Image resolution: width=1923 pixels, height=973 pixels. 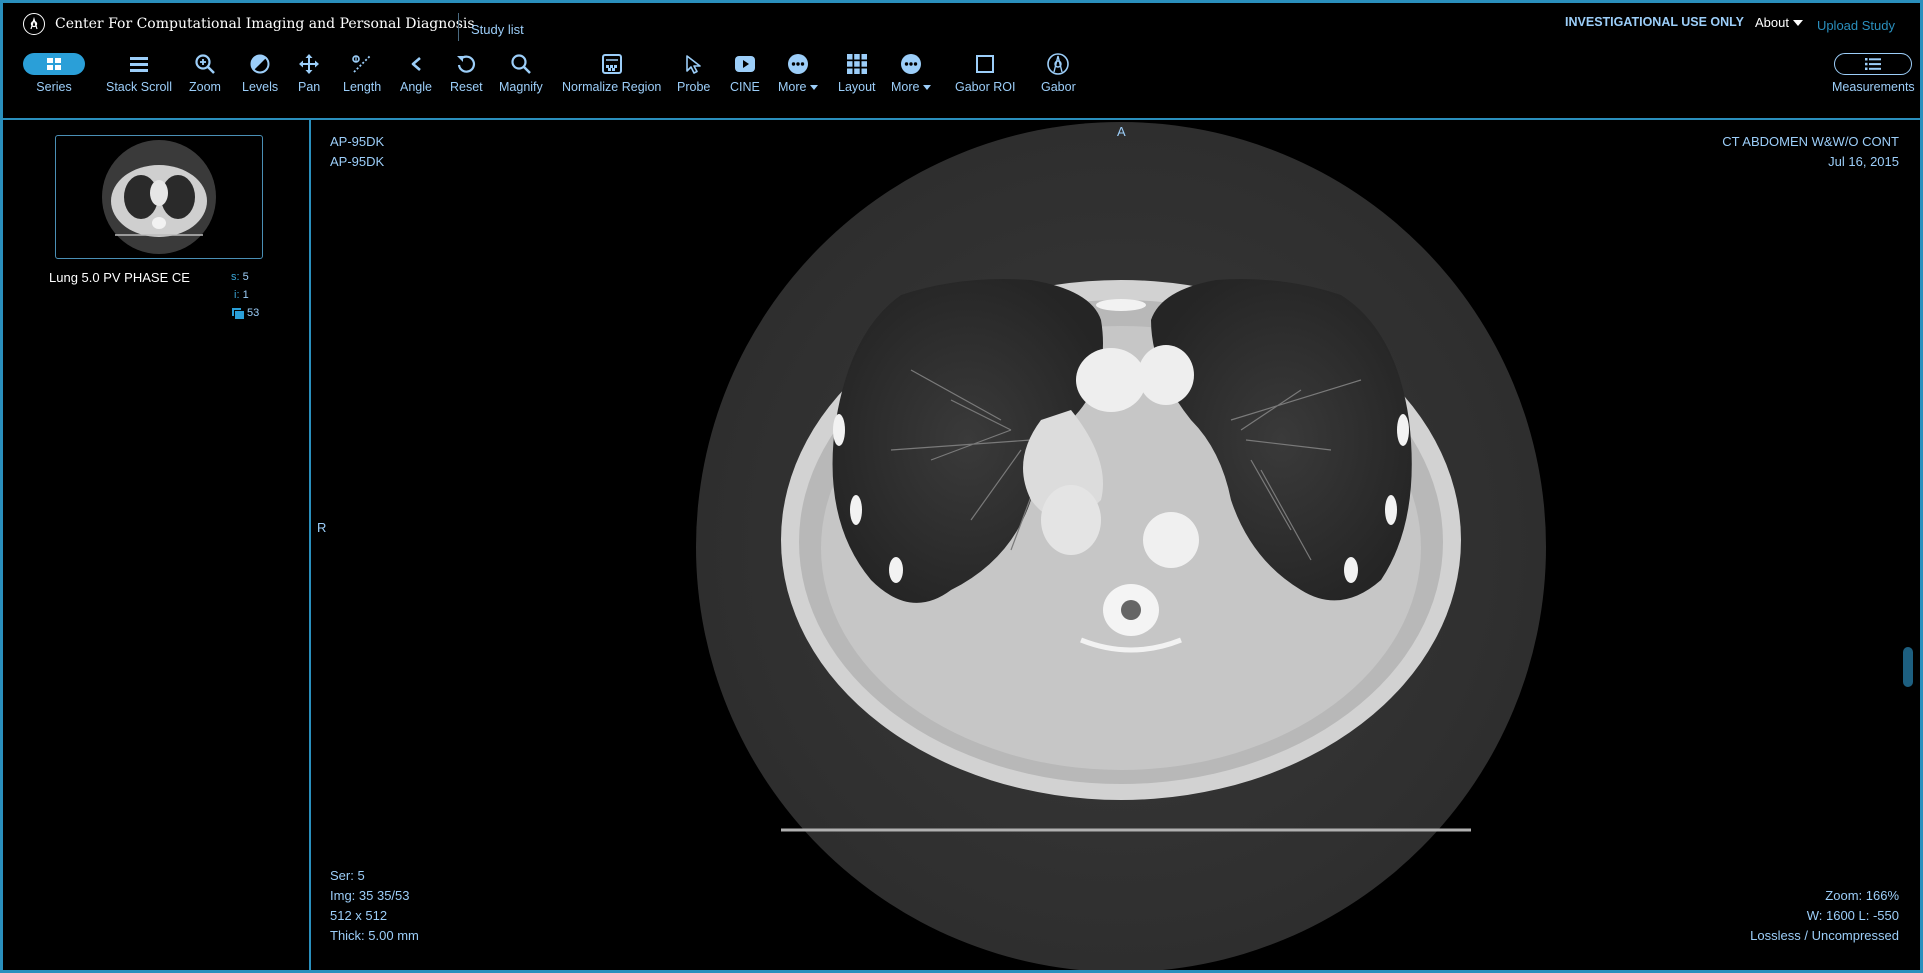 What do you see at coordinates (458, 27) in the screenshot?
I see `header-divider` at bounding box center [458, 27].